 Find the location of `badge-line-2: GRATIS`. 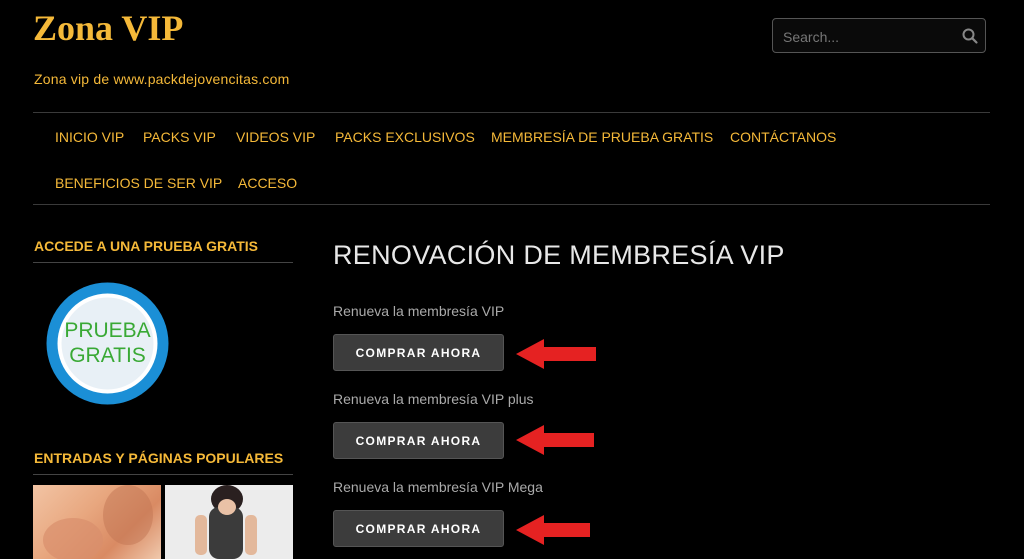

badge-line-2: GRATIS is located at coordinates (107, 355).